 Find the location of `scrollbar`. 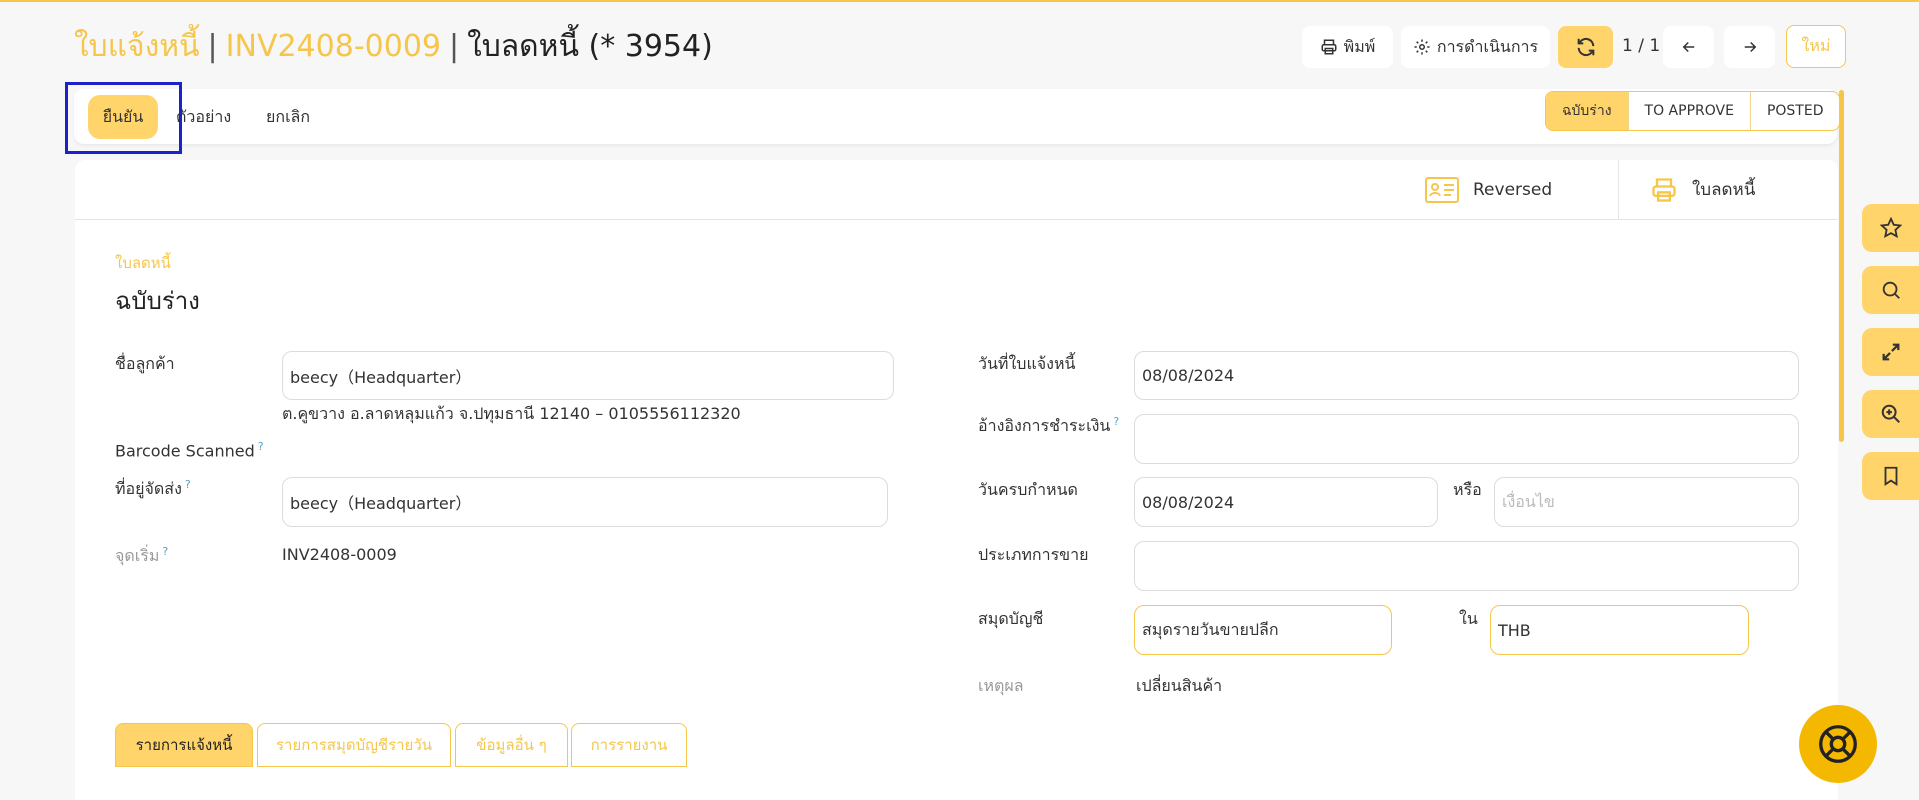

scrollbar is located at coordinates (1841, 266).